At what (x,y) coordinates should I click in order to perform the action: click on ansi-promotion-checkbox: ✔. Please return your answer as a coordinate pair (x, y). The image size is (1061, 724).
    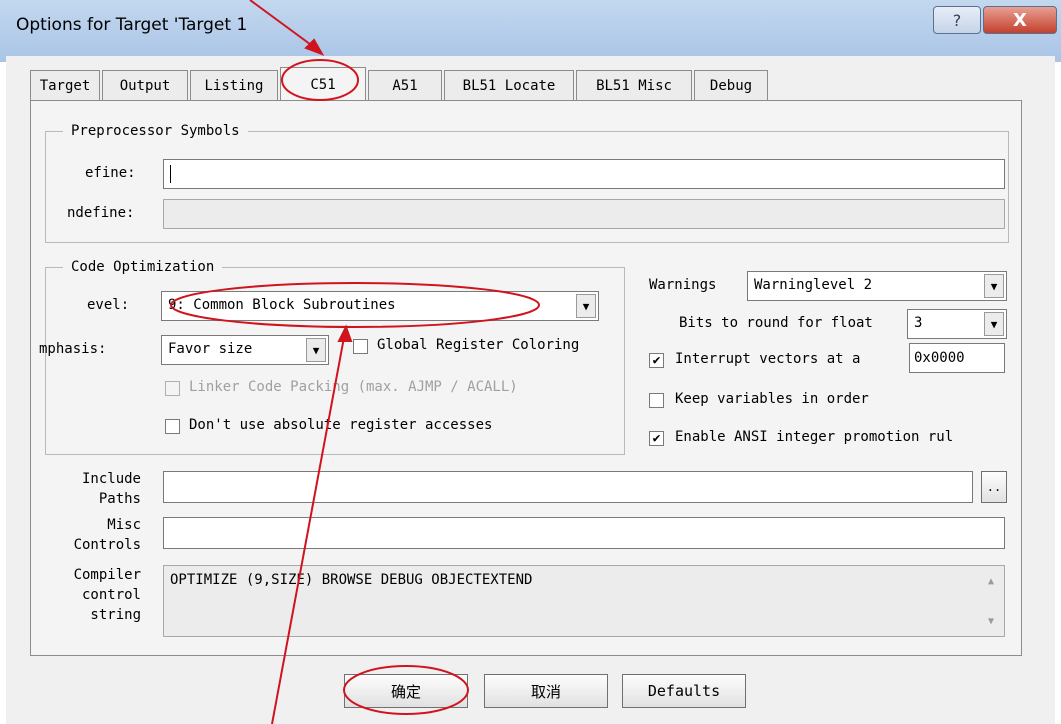
    Looking at the image, I should click on (656, 438).